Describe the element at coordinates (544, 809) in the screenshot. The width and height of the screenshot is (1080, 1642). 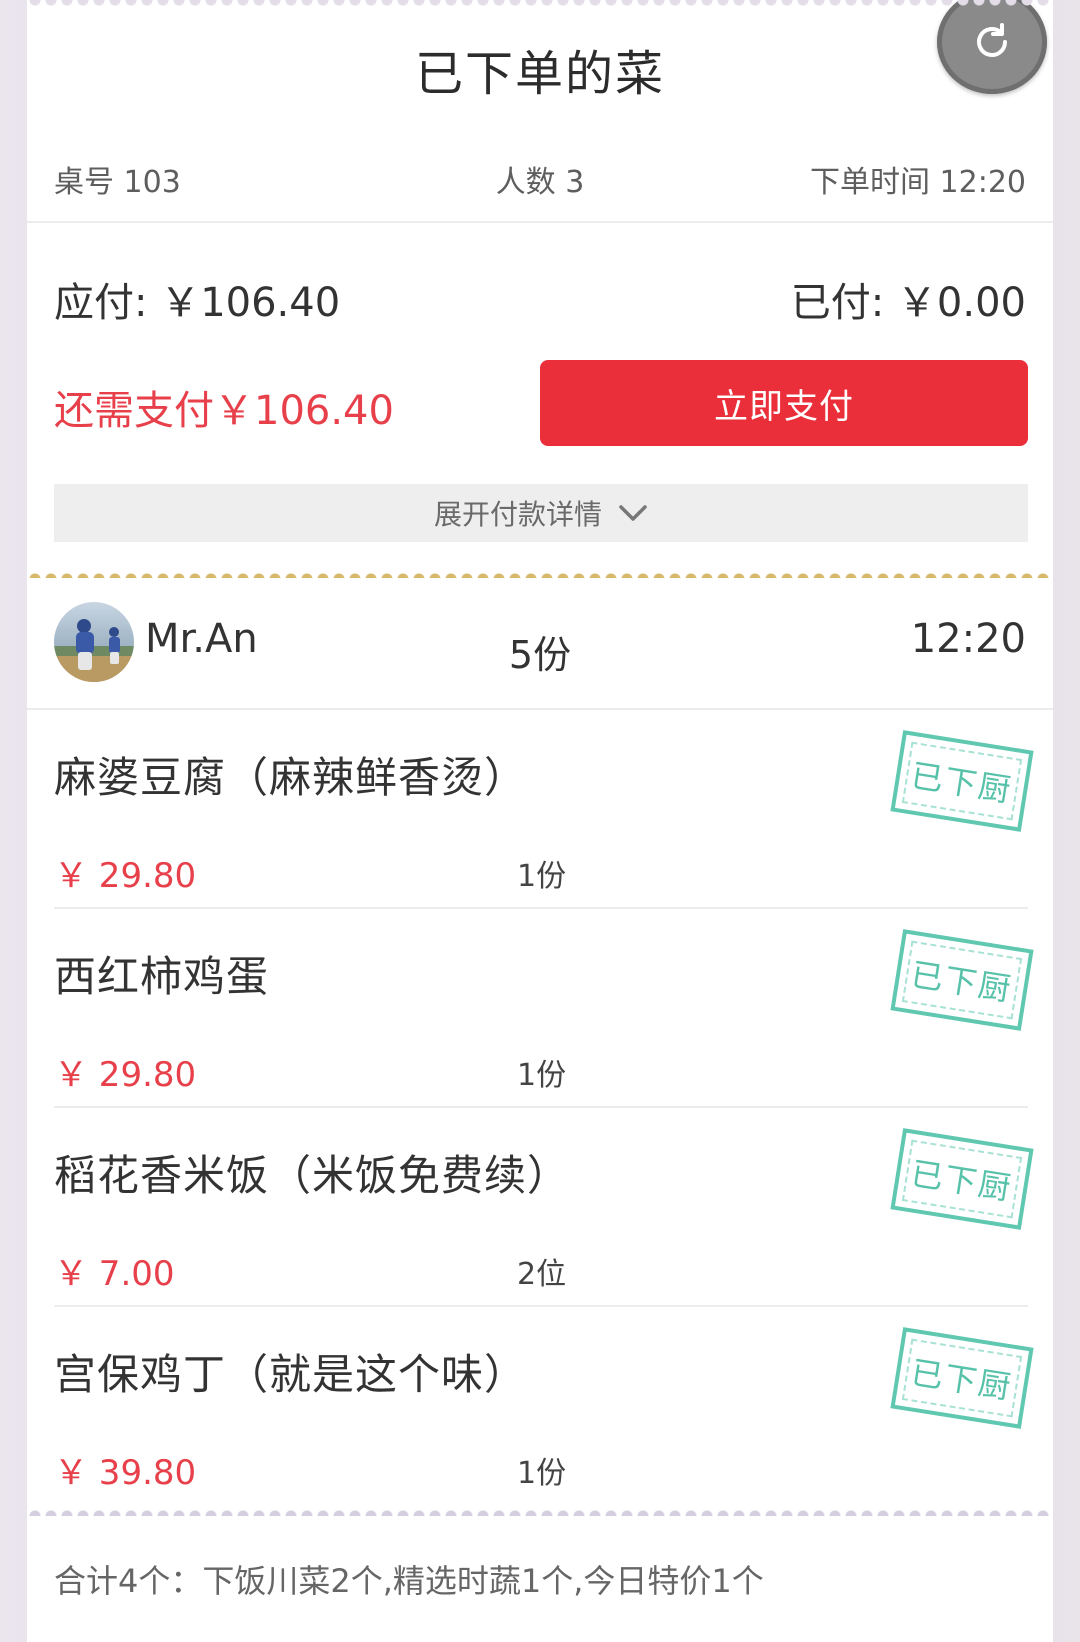
I see `list-item: 麻婆豆腐（麻辣鲜香烫） ￥ 29.80 1份 已下厨` at that location.